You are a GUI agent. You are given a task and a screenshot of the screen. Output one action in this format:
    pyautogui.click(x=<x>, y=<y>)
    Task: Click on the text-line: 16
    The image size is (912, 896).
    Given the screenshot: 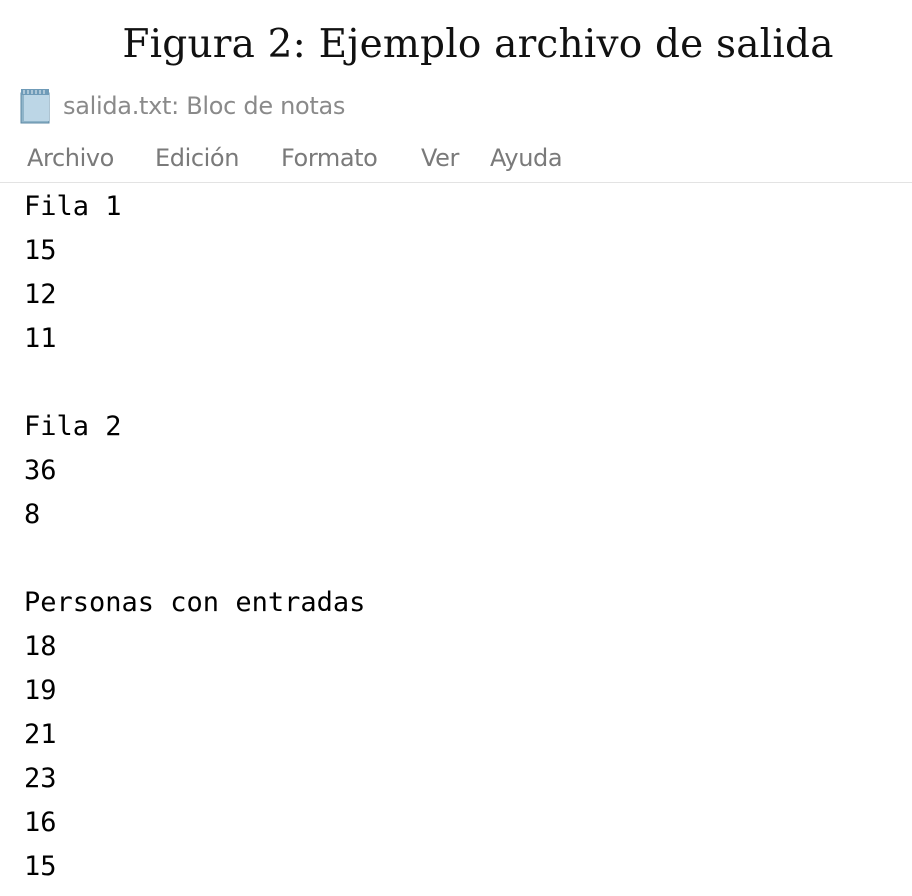 What is the action you would take?
    pyautogui.click(x=40, y=822)
    